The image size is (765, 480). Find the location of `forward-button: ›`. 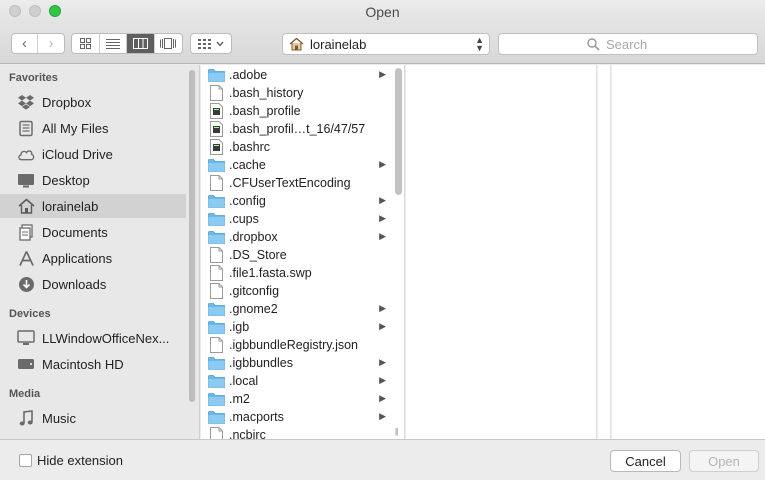

forward-button: › is located at coordinates (51, 43).